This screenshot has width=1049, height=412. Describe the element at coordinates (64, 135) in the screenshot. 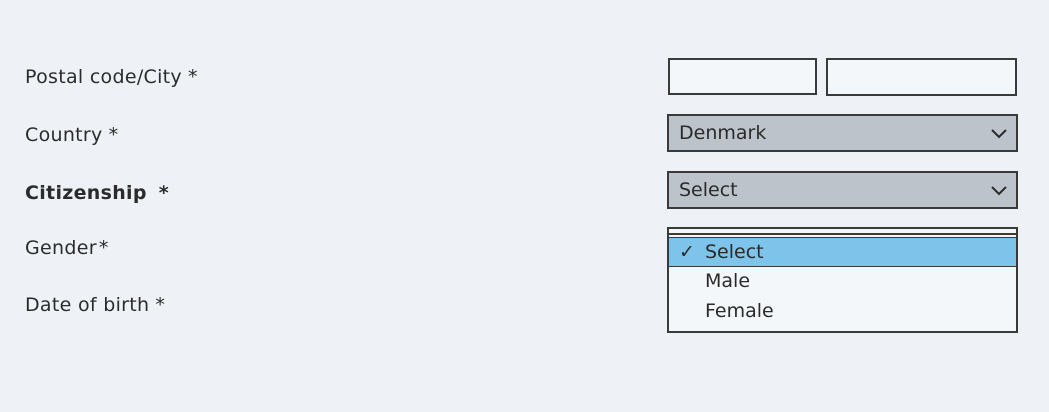

I see `country-label-text: Country` at that location.